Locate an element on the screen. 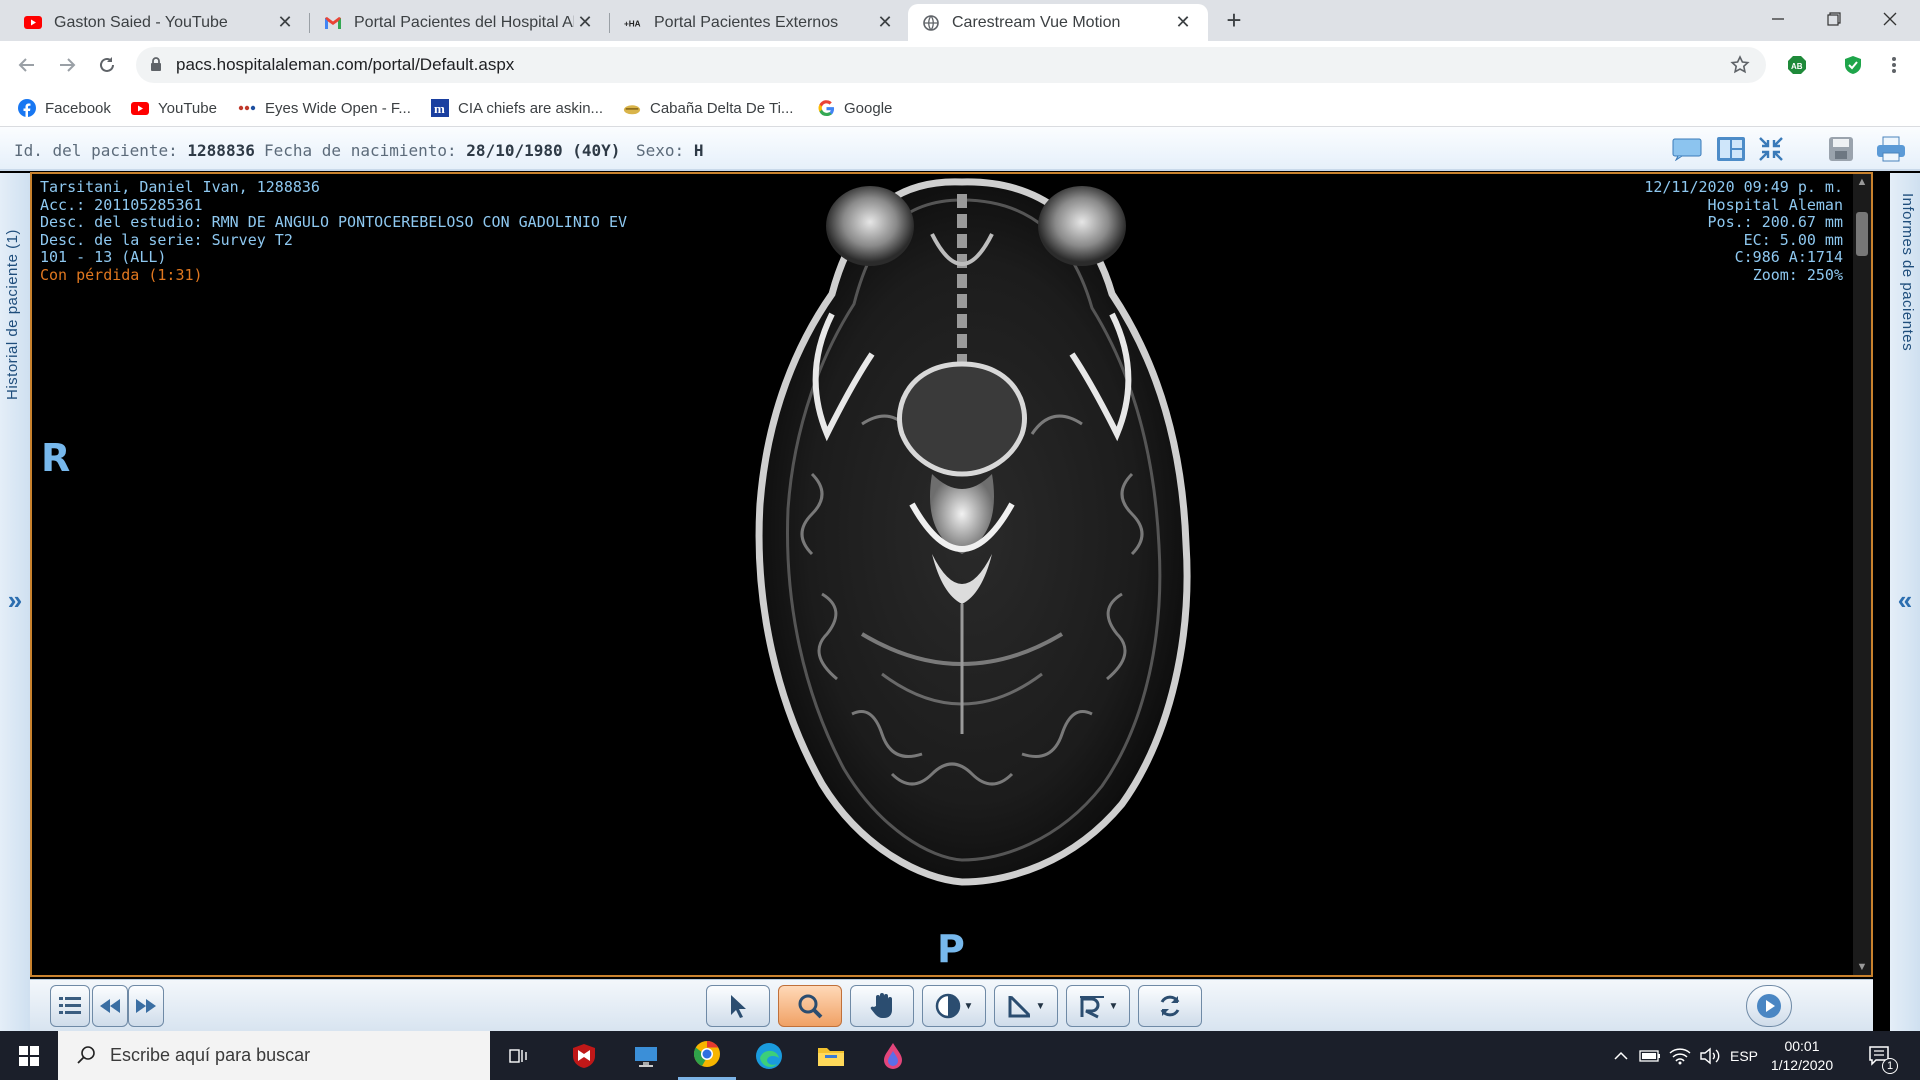  dots-icon is located at coordinates (247, 108).